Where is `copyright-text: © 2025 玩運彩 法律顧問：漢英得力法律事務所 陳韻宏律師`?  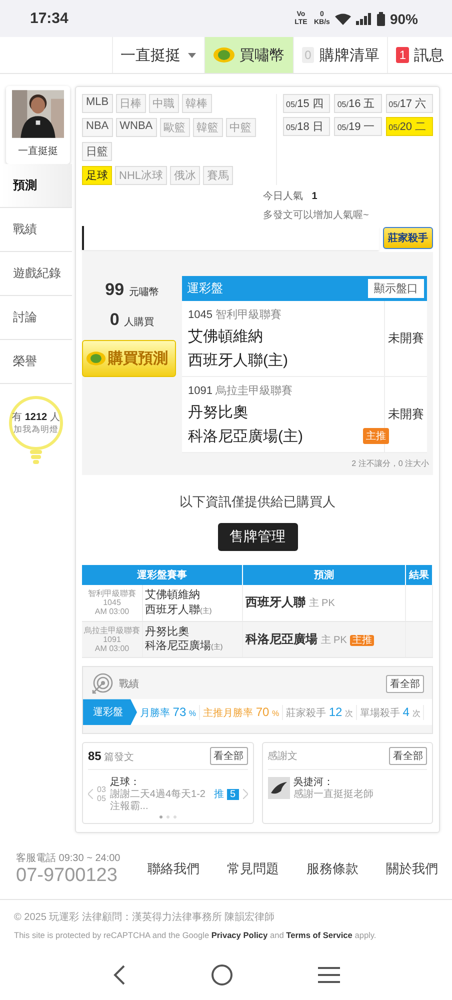
copyright-text: © 2025 玩運彩 法律顧問：漢英得力法律事務所 陳韻宏律師 is located at coordinates (145, 917).